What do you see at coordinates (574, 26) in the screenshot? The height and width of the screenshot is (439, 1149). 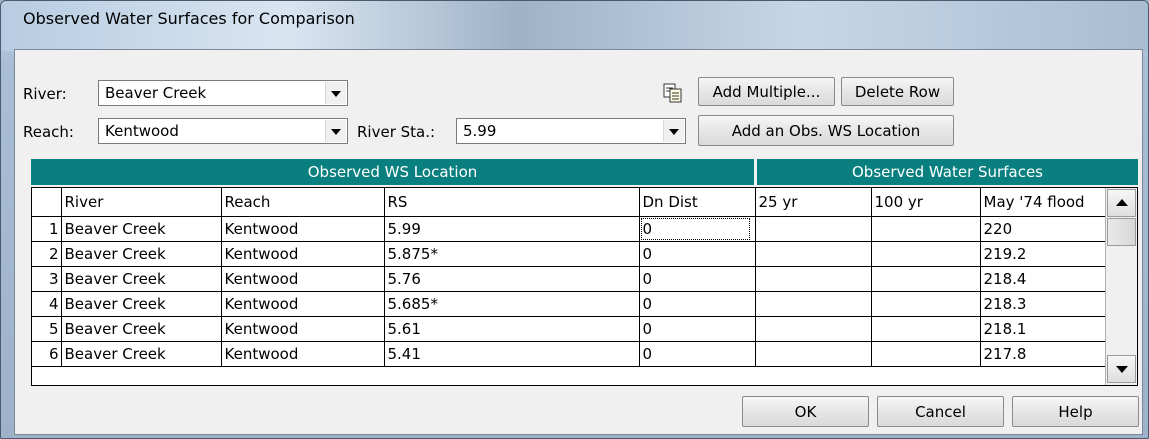 I see `title-bar: Observed Water Surfaces for Comparison` at bounding box center [574, 26].